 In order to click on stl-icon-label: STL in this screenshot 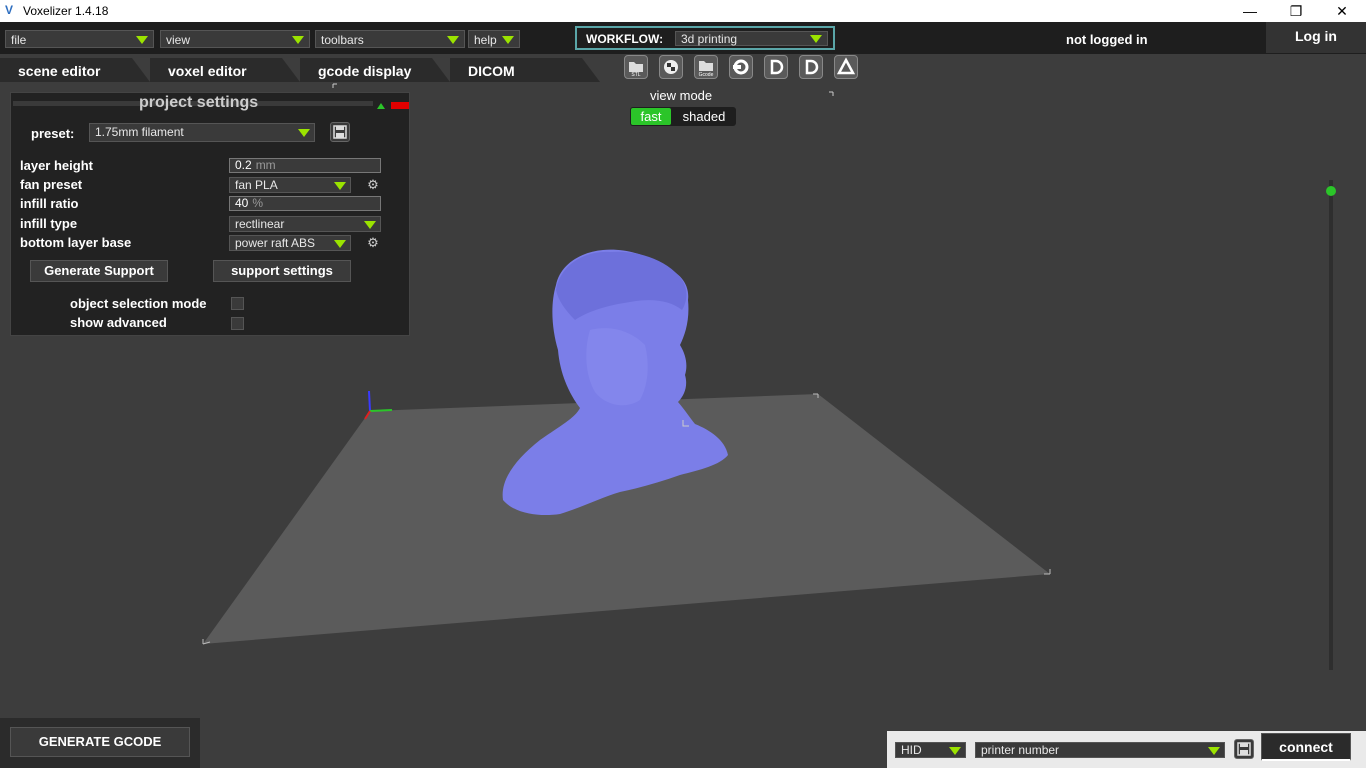, I will do `click(635, 75)`.